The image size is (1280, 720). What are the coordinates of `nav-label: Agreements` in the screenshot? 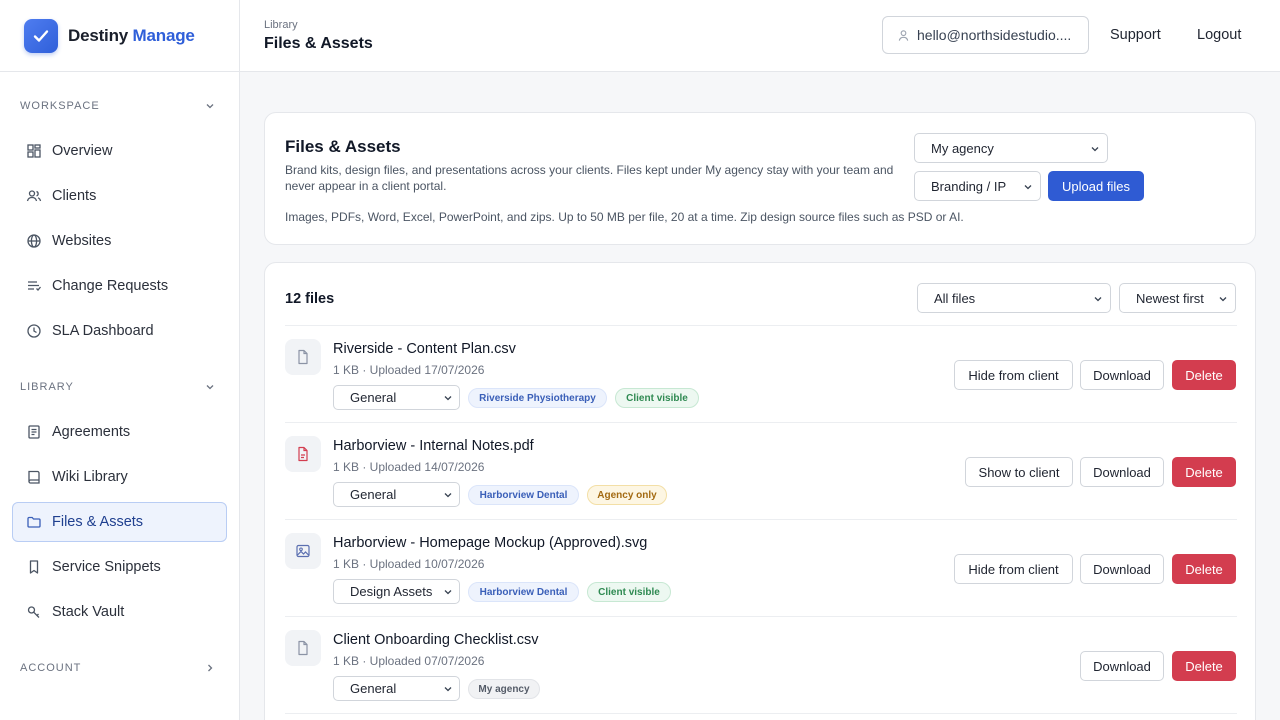 It's located at (91, 432).